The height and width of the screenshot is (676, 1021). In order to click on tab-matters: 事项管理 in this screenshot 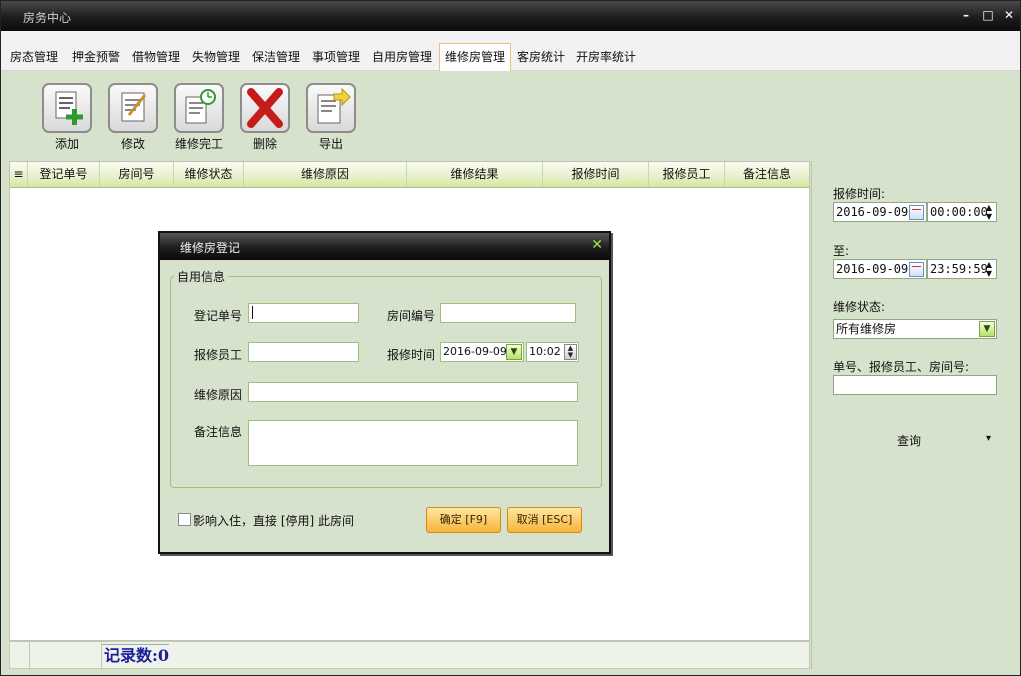, I will do `click(336, 57)`.